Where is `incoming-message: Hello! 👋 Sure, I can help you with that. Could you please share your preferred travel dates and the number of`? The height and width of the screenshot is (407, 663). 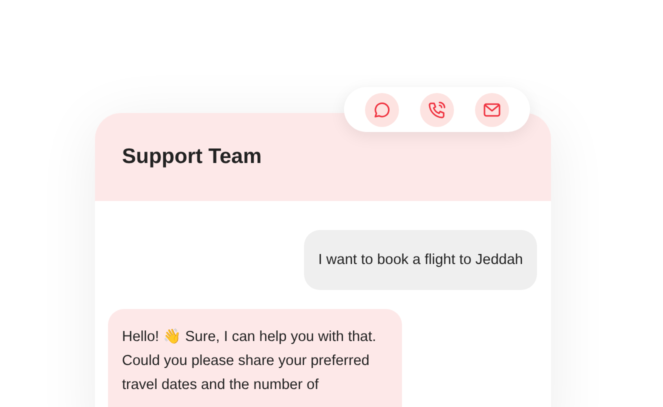
incoming-message: Hello! 👋 Sure, I can help you with that. Could you please share your preferred travel dates and the number of is located at coordinates (255, 358).